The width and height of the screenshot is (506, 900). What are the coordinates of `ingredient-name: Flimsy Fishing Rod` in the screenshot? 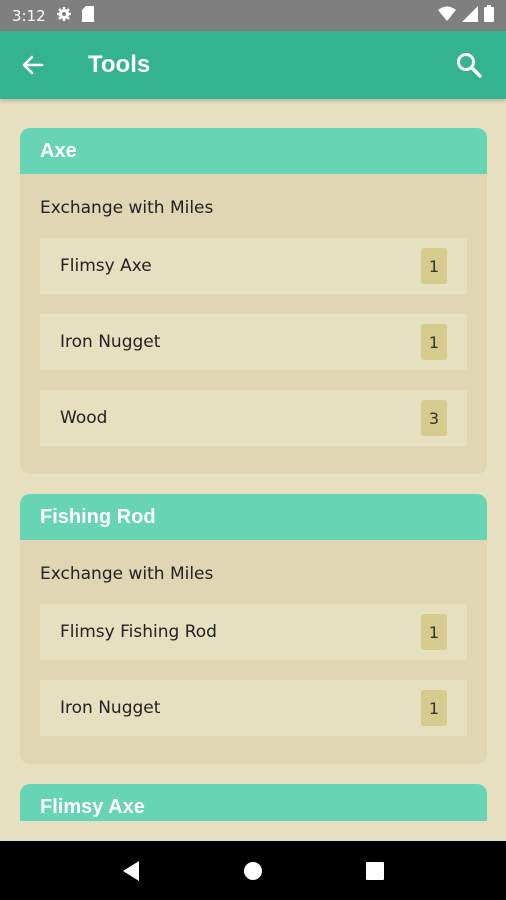 It's located at (138, 632).